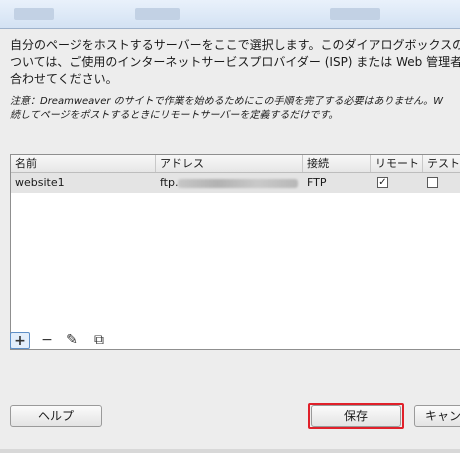 The height and width of the screenshot is (453, 460). What do you see at coordinates (40, 182) in the screenshot?
I see `row-name: website1` at bounding box center [40, 182].